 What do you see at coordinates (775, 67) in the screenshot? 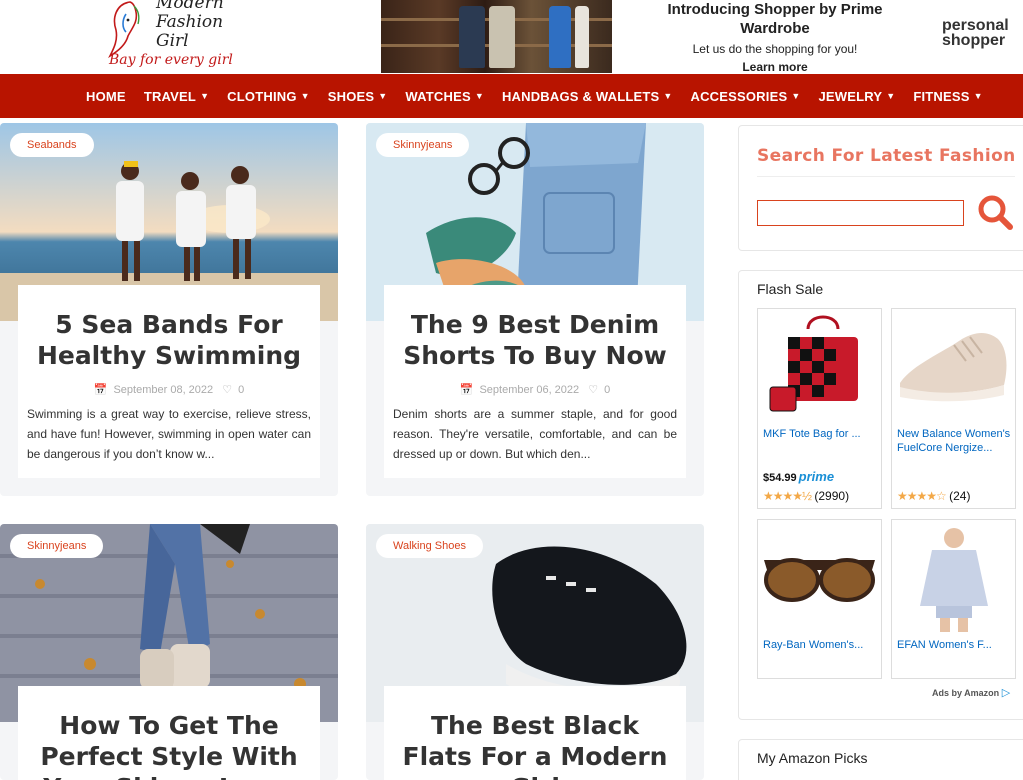
I see `ad-learn-more-link: Learn more` at bounding box center [775, 67].